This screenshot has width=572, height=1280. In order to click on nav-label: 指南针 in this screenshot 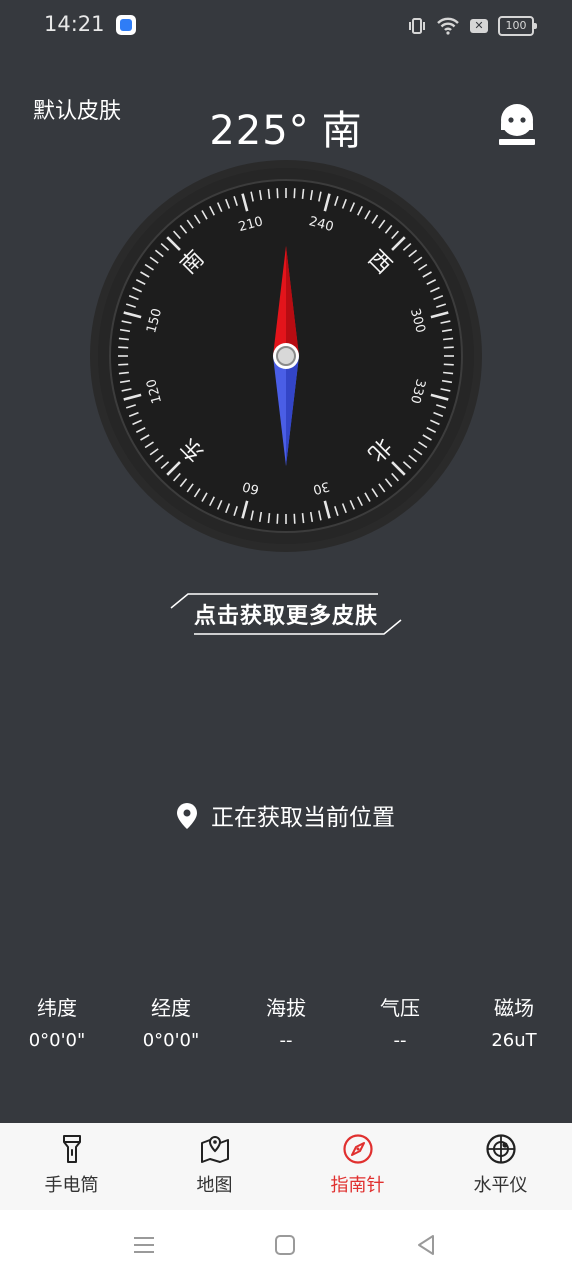, I will do `click(357, 1185)`.